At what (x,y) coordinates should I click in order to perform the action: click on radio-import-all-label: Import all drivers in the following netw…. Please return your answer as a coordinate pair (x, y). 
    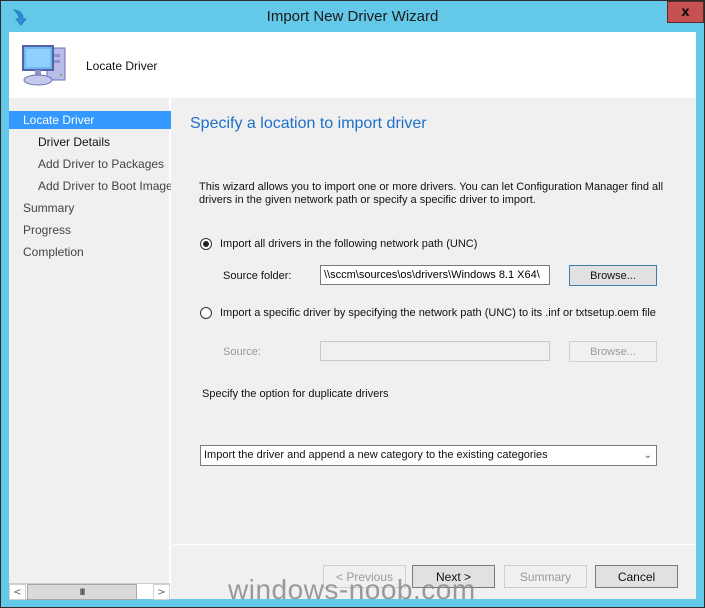
    Looking at the image, I should click on (349, 244).